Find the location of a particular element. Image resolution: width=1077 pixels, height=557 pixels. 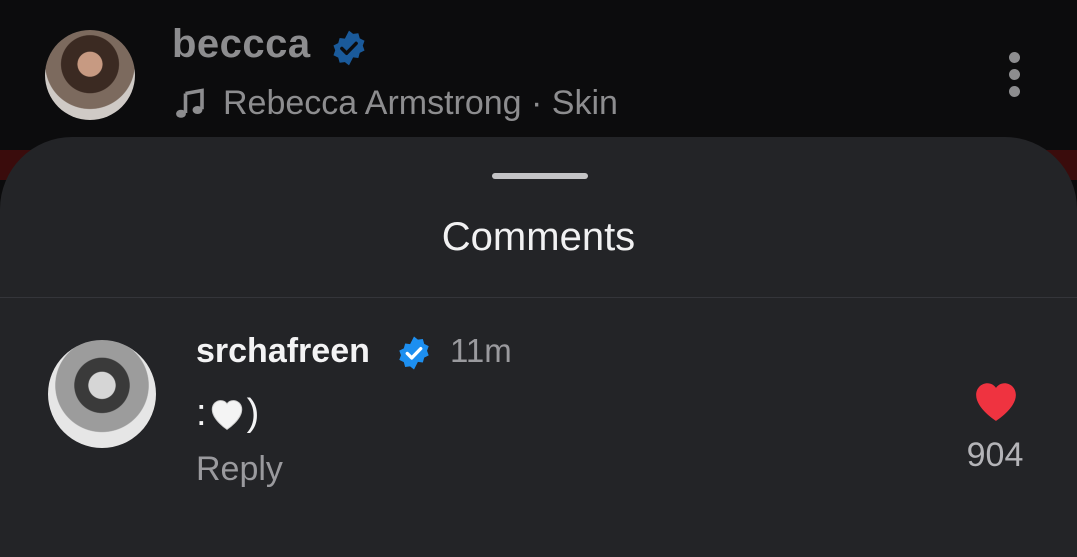

profile-username: beccca is located at coordinates (241, 44).